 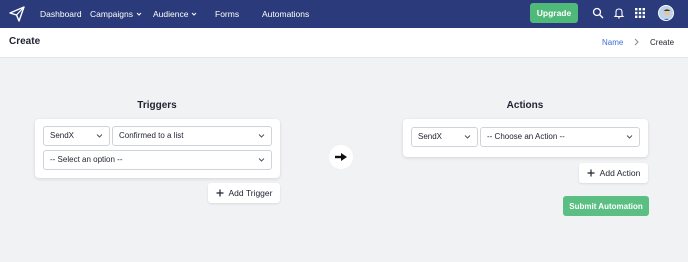 I want to click on nav-forms-label: Forms, so click(x=227, y=14).